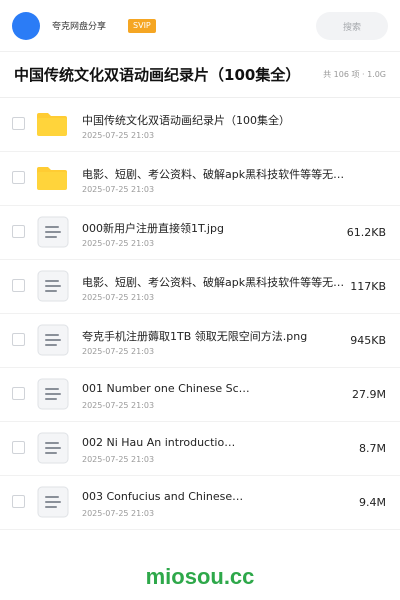 The height and width of the screenshot is (600, 400). I want to click on top-bar: 夸克网盘分享 SVIP 搜索, so click(200, 26).